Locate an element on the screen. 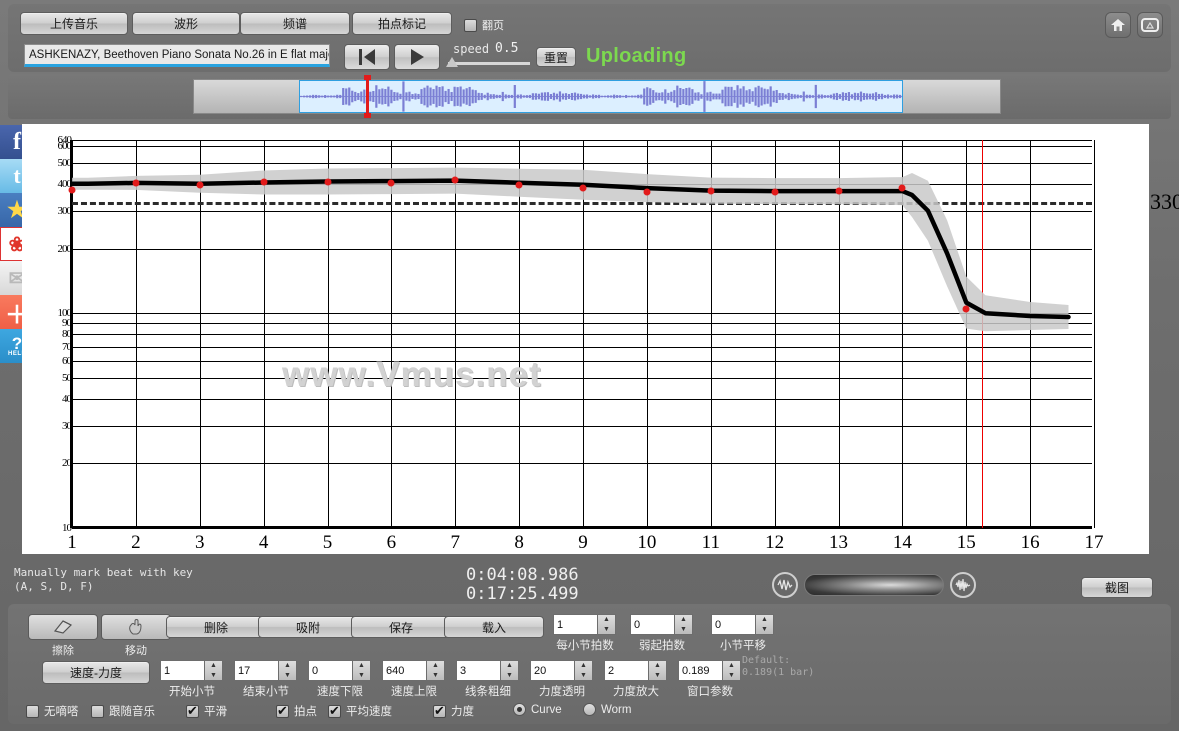 This screenshot has height=731, width=1179. window-param-value: 0.189 is located at coordinates (700, 670).